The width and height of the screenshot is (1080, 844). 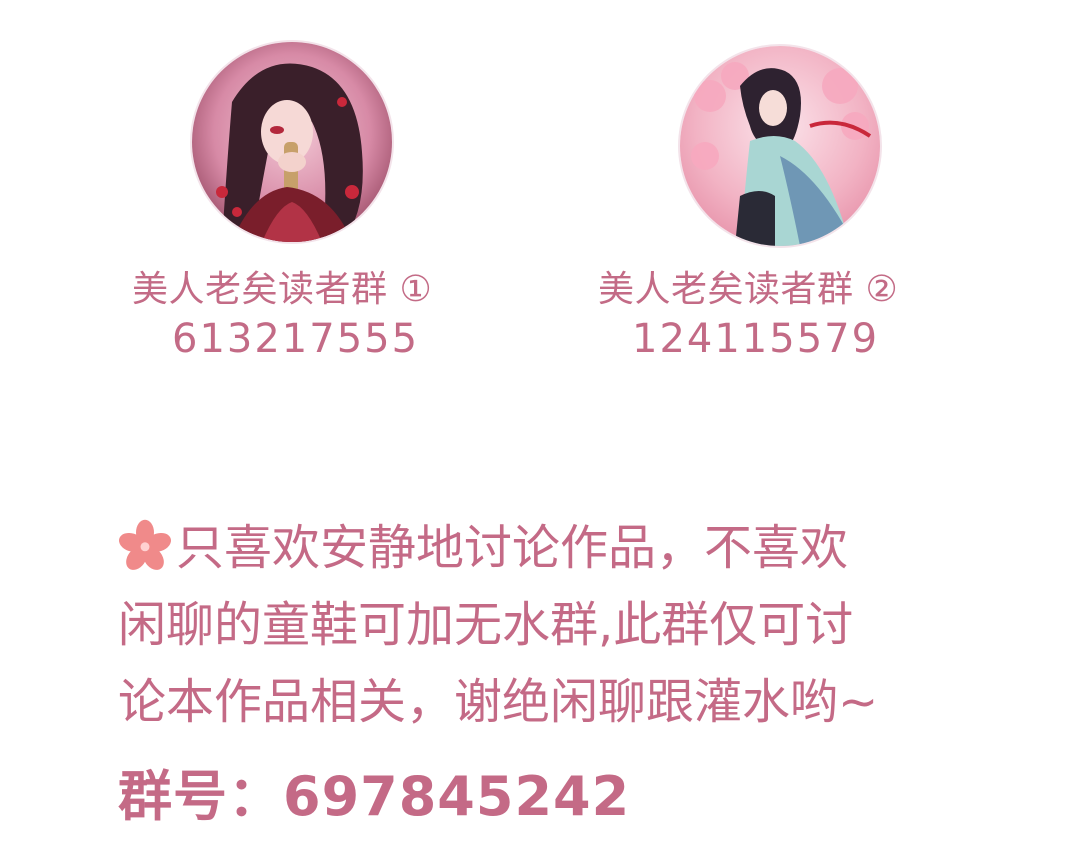 I want to click on anime-girl-dark-hair-avatar, so click(x=292, y=142).